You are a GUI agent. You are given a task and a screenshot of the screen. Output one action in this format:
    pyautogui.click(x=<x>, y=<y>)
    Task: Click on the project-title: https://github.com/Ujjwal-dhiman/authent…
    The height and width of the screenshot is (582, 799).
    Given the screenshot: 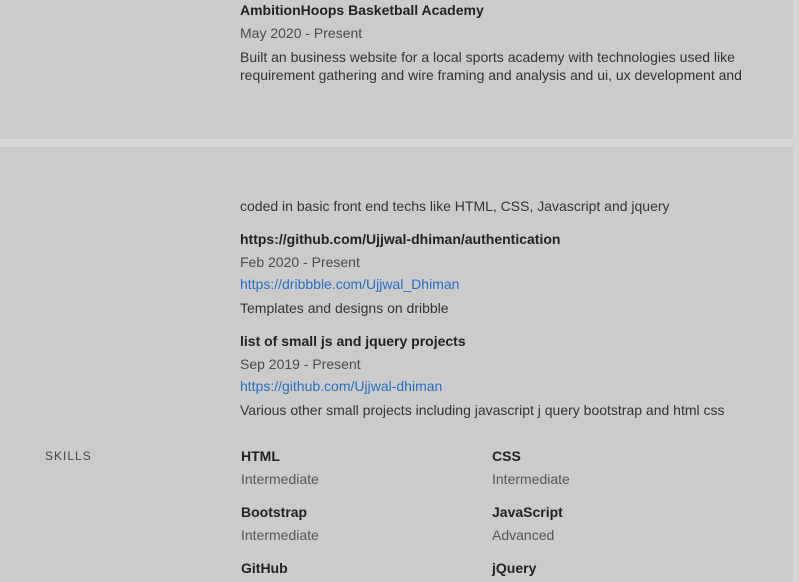 What is the action you would take?
    pyautogui.click(x=400, y=239)
    